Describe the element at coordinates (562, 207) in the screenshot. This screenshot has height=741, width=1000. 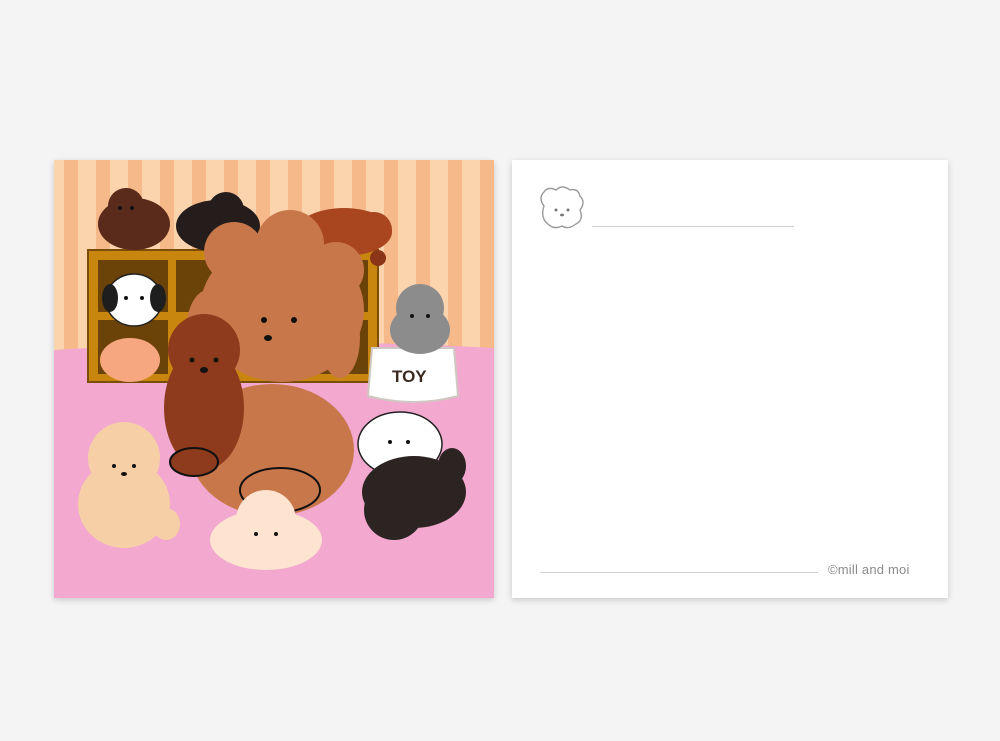
I see `poodle-face-icon` at that location.